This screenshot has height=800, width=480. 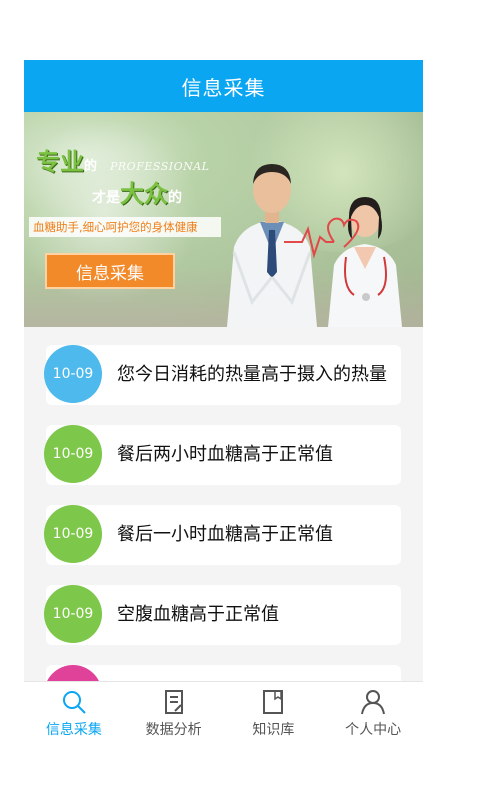 I want to click on slogan-professional: 专业的, so click(x=66, y=159).